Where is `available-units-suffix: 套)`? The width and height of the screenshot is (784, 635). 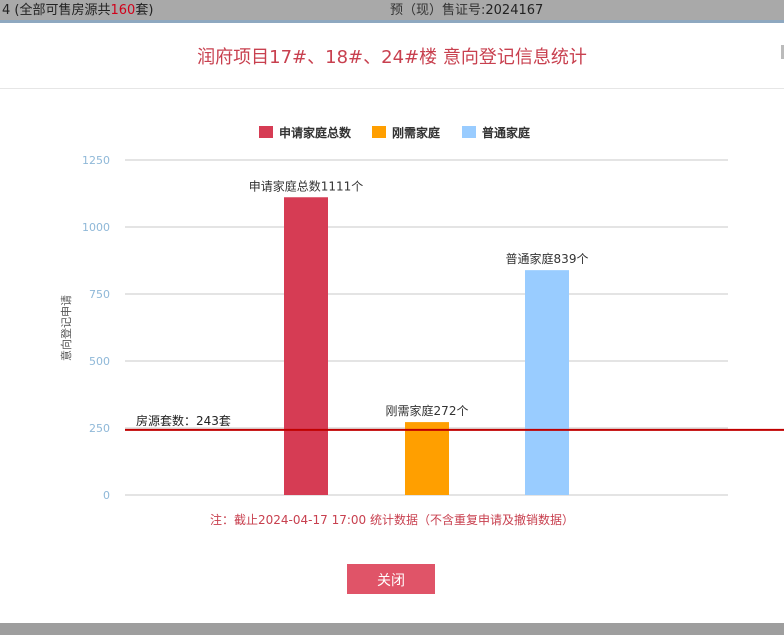
available-units-suffix: 套) is located at coordinates (144, 10).